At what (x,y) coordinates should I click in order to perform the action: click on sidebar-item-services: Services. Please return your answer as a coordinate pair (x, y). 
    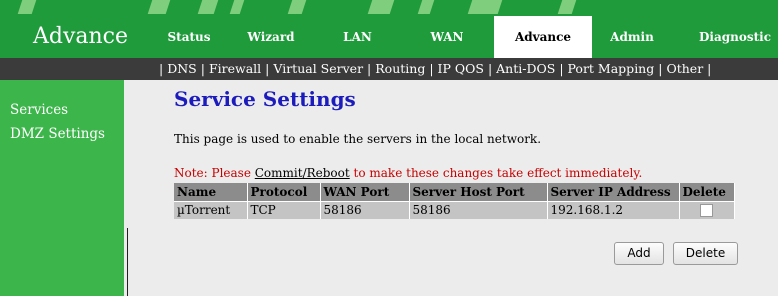
    Looking at the image, I should click on (39, 110).